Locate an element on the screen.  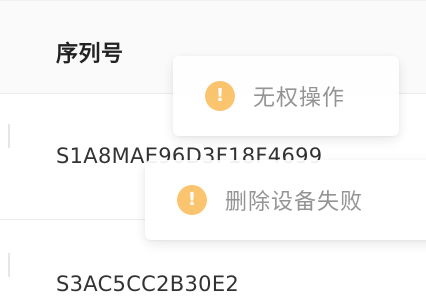
toast-no-permission: ! 无权操作 is located at coordinates (286, 96).